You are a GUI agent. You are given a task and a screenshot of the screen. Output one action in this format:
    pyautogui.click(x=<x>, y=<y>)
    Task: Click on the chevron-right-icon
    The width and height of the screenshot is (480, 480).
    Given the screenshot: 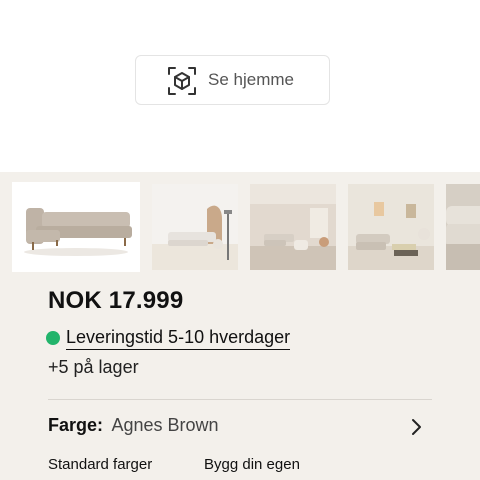 What is the action you would take?
    pyautogui.click(x=416, y=427)
    